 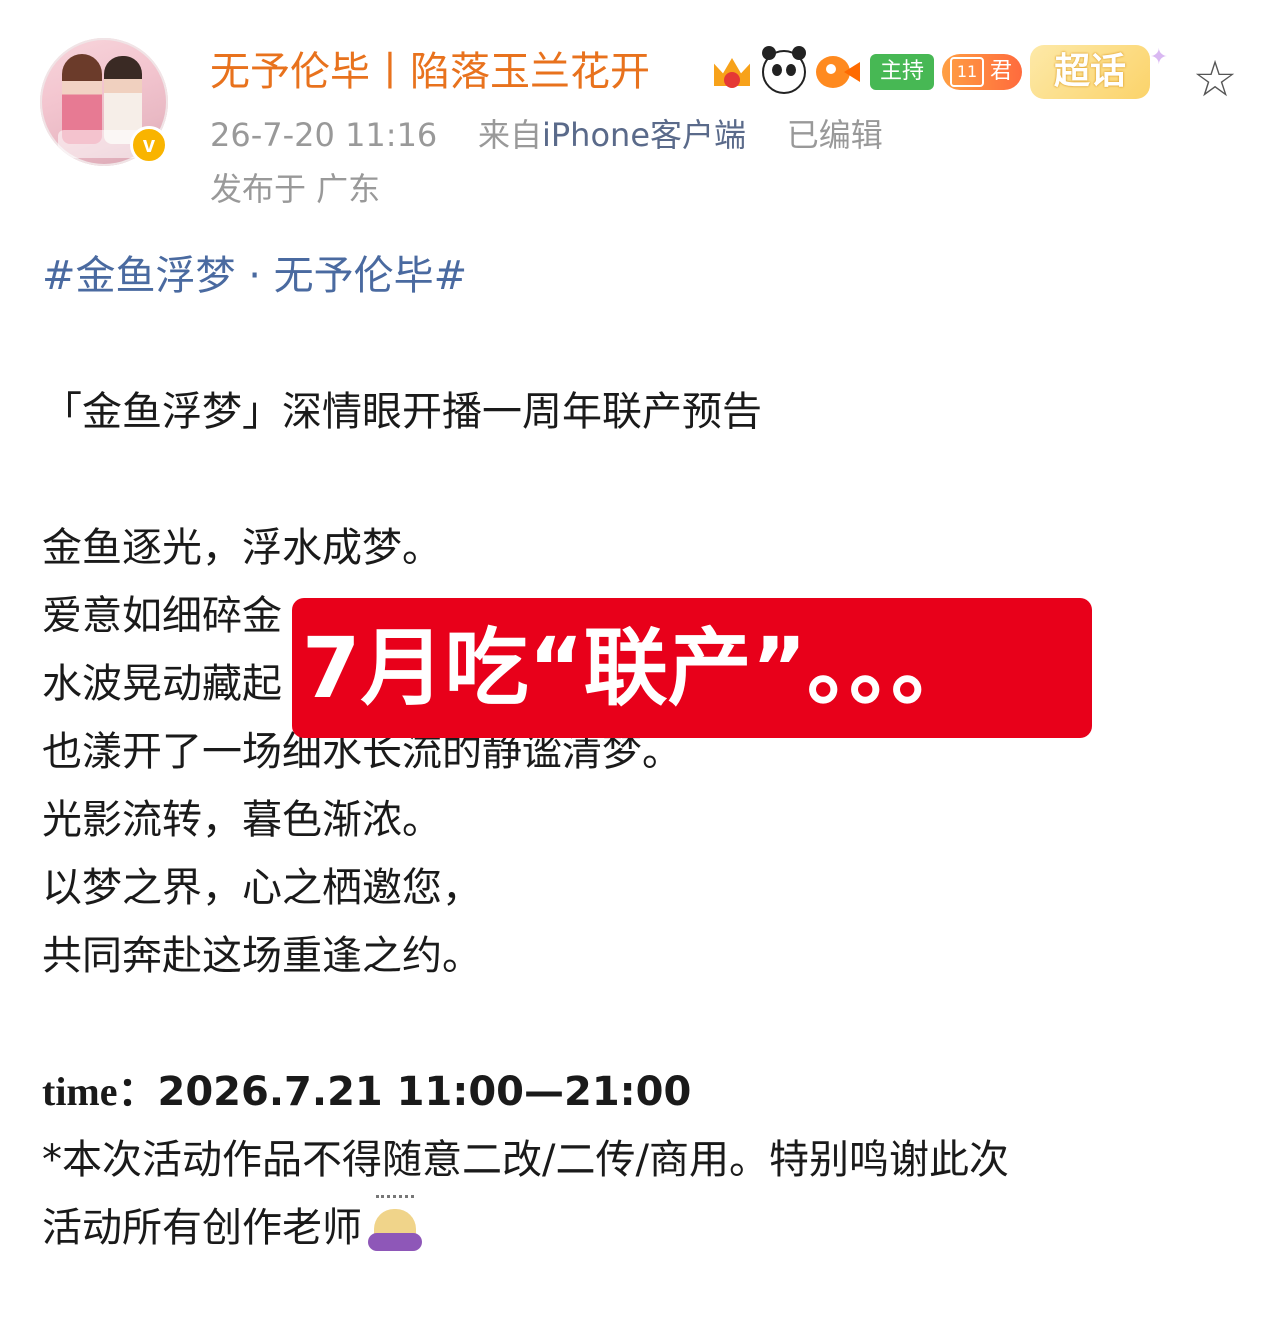 What do you see at coordinates (295, 189) in the screenshot?
I see `post-location: 发布于 广东` at bounding box center [295, 189].